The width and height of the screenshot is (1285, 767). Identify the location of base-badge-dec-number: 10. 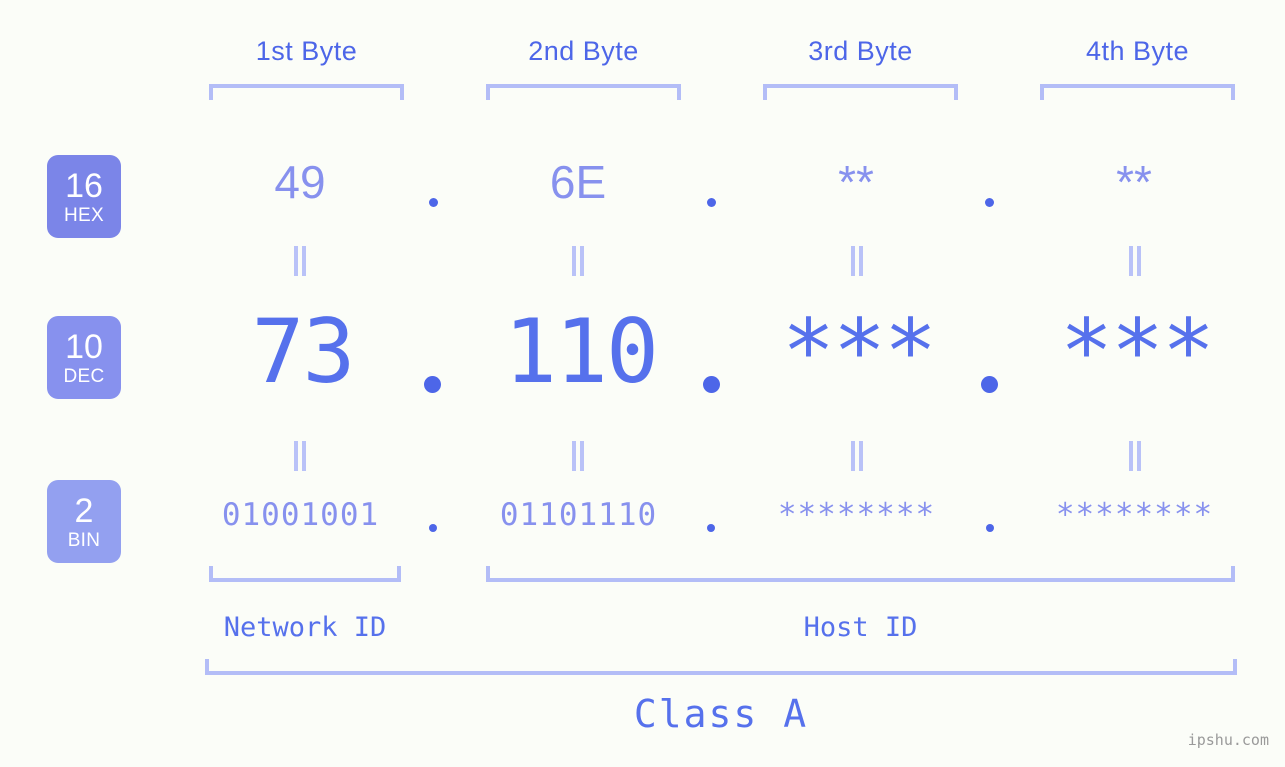
(84, 346).